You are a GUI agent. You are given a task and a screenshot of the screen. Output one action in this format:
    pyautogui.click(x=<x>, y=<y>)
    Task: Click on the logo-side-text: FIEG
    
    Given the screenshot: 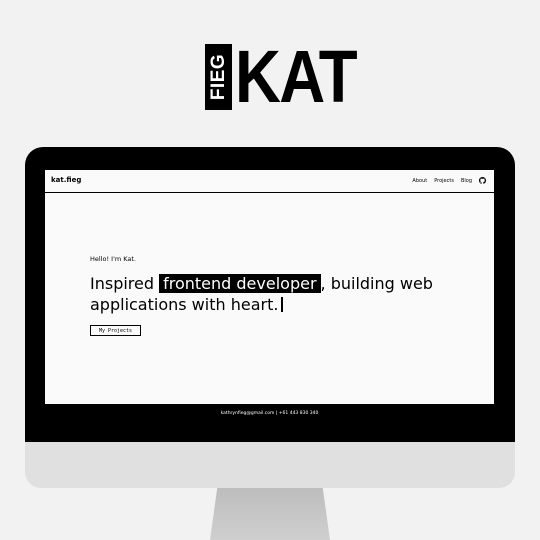 What is the action you would take?
    pyautogui.click(x=218, y=77)
    